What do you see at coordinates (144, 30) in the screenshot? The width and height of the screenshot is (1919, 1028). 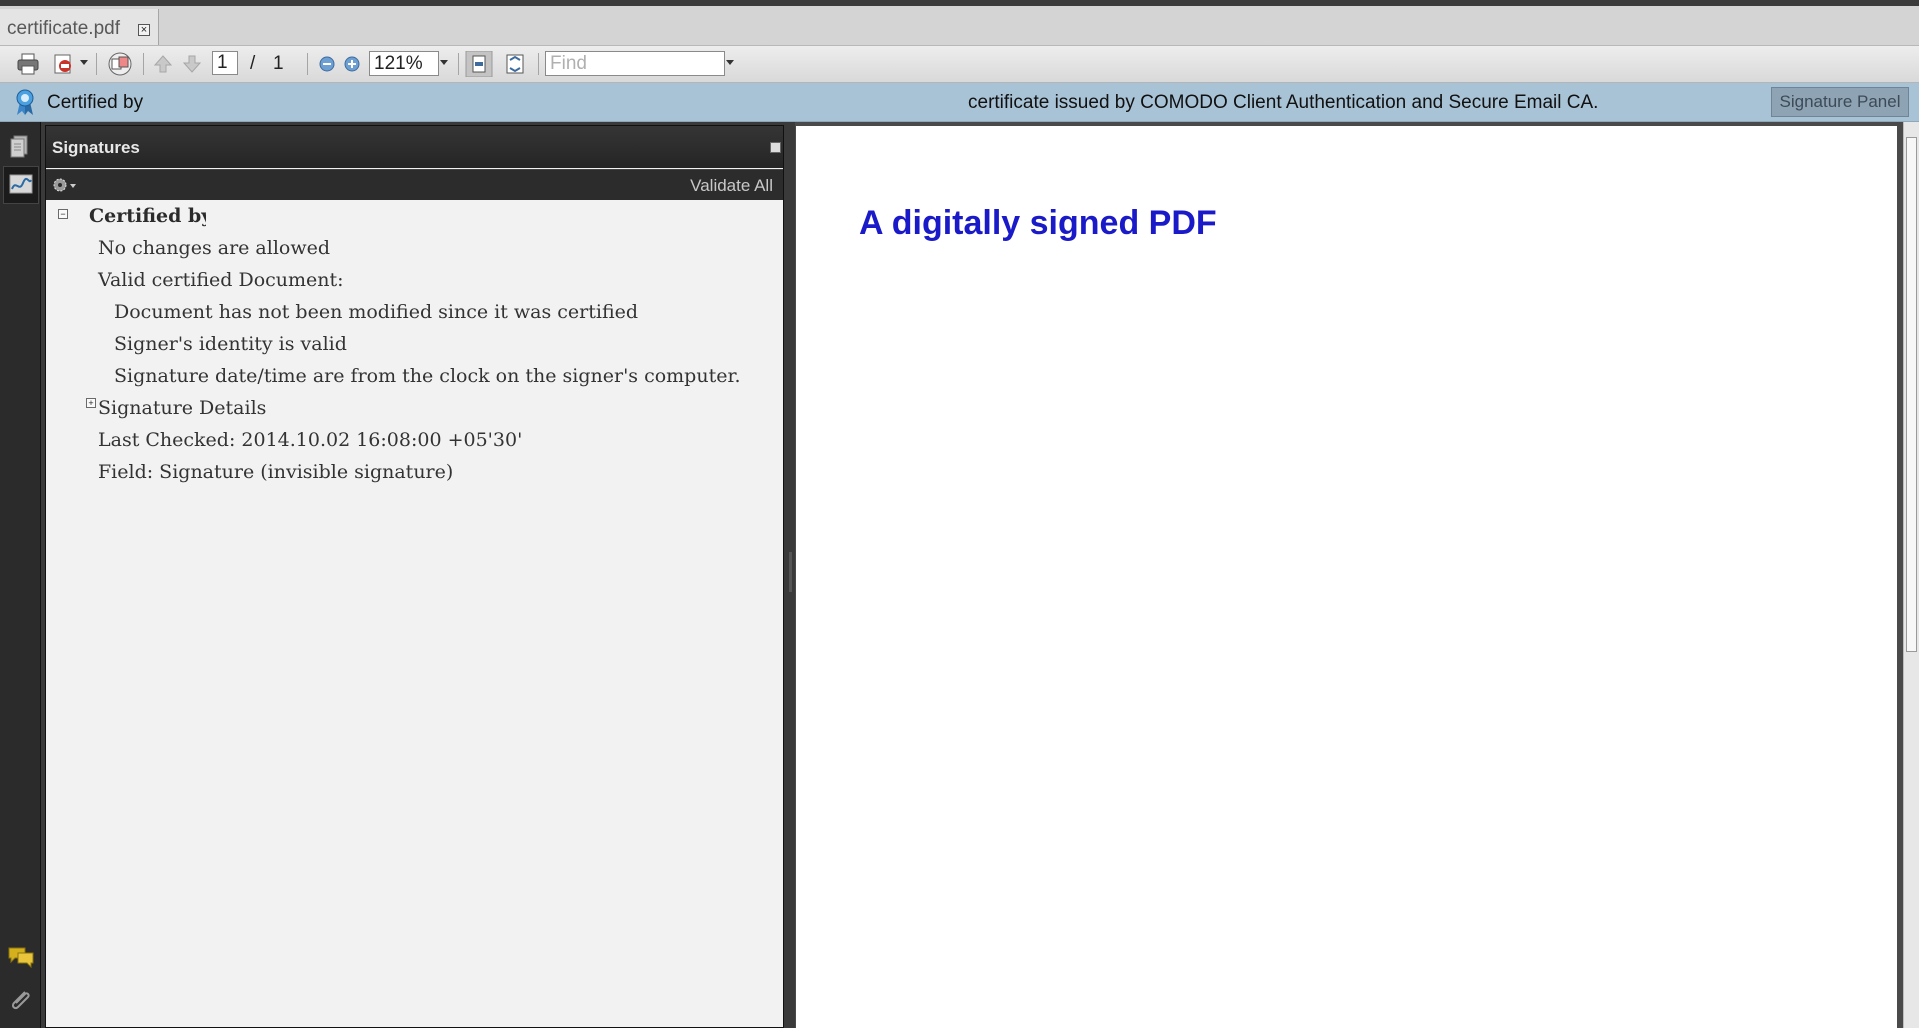 I see `close-tab-icon: ×` at bounding box center [144, 30].